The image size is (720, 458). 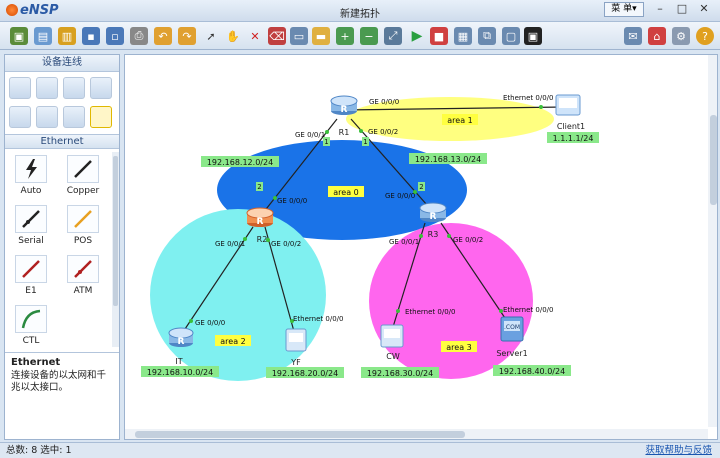 I want to click on status-count: 总数: 8 选中: 1, so click(x=39, y=450).